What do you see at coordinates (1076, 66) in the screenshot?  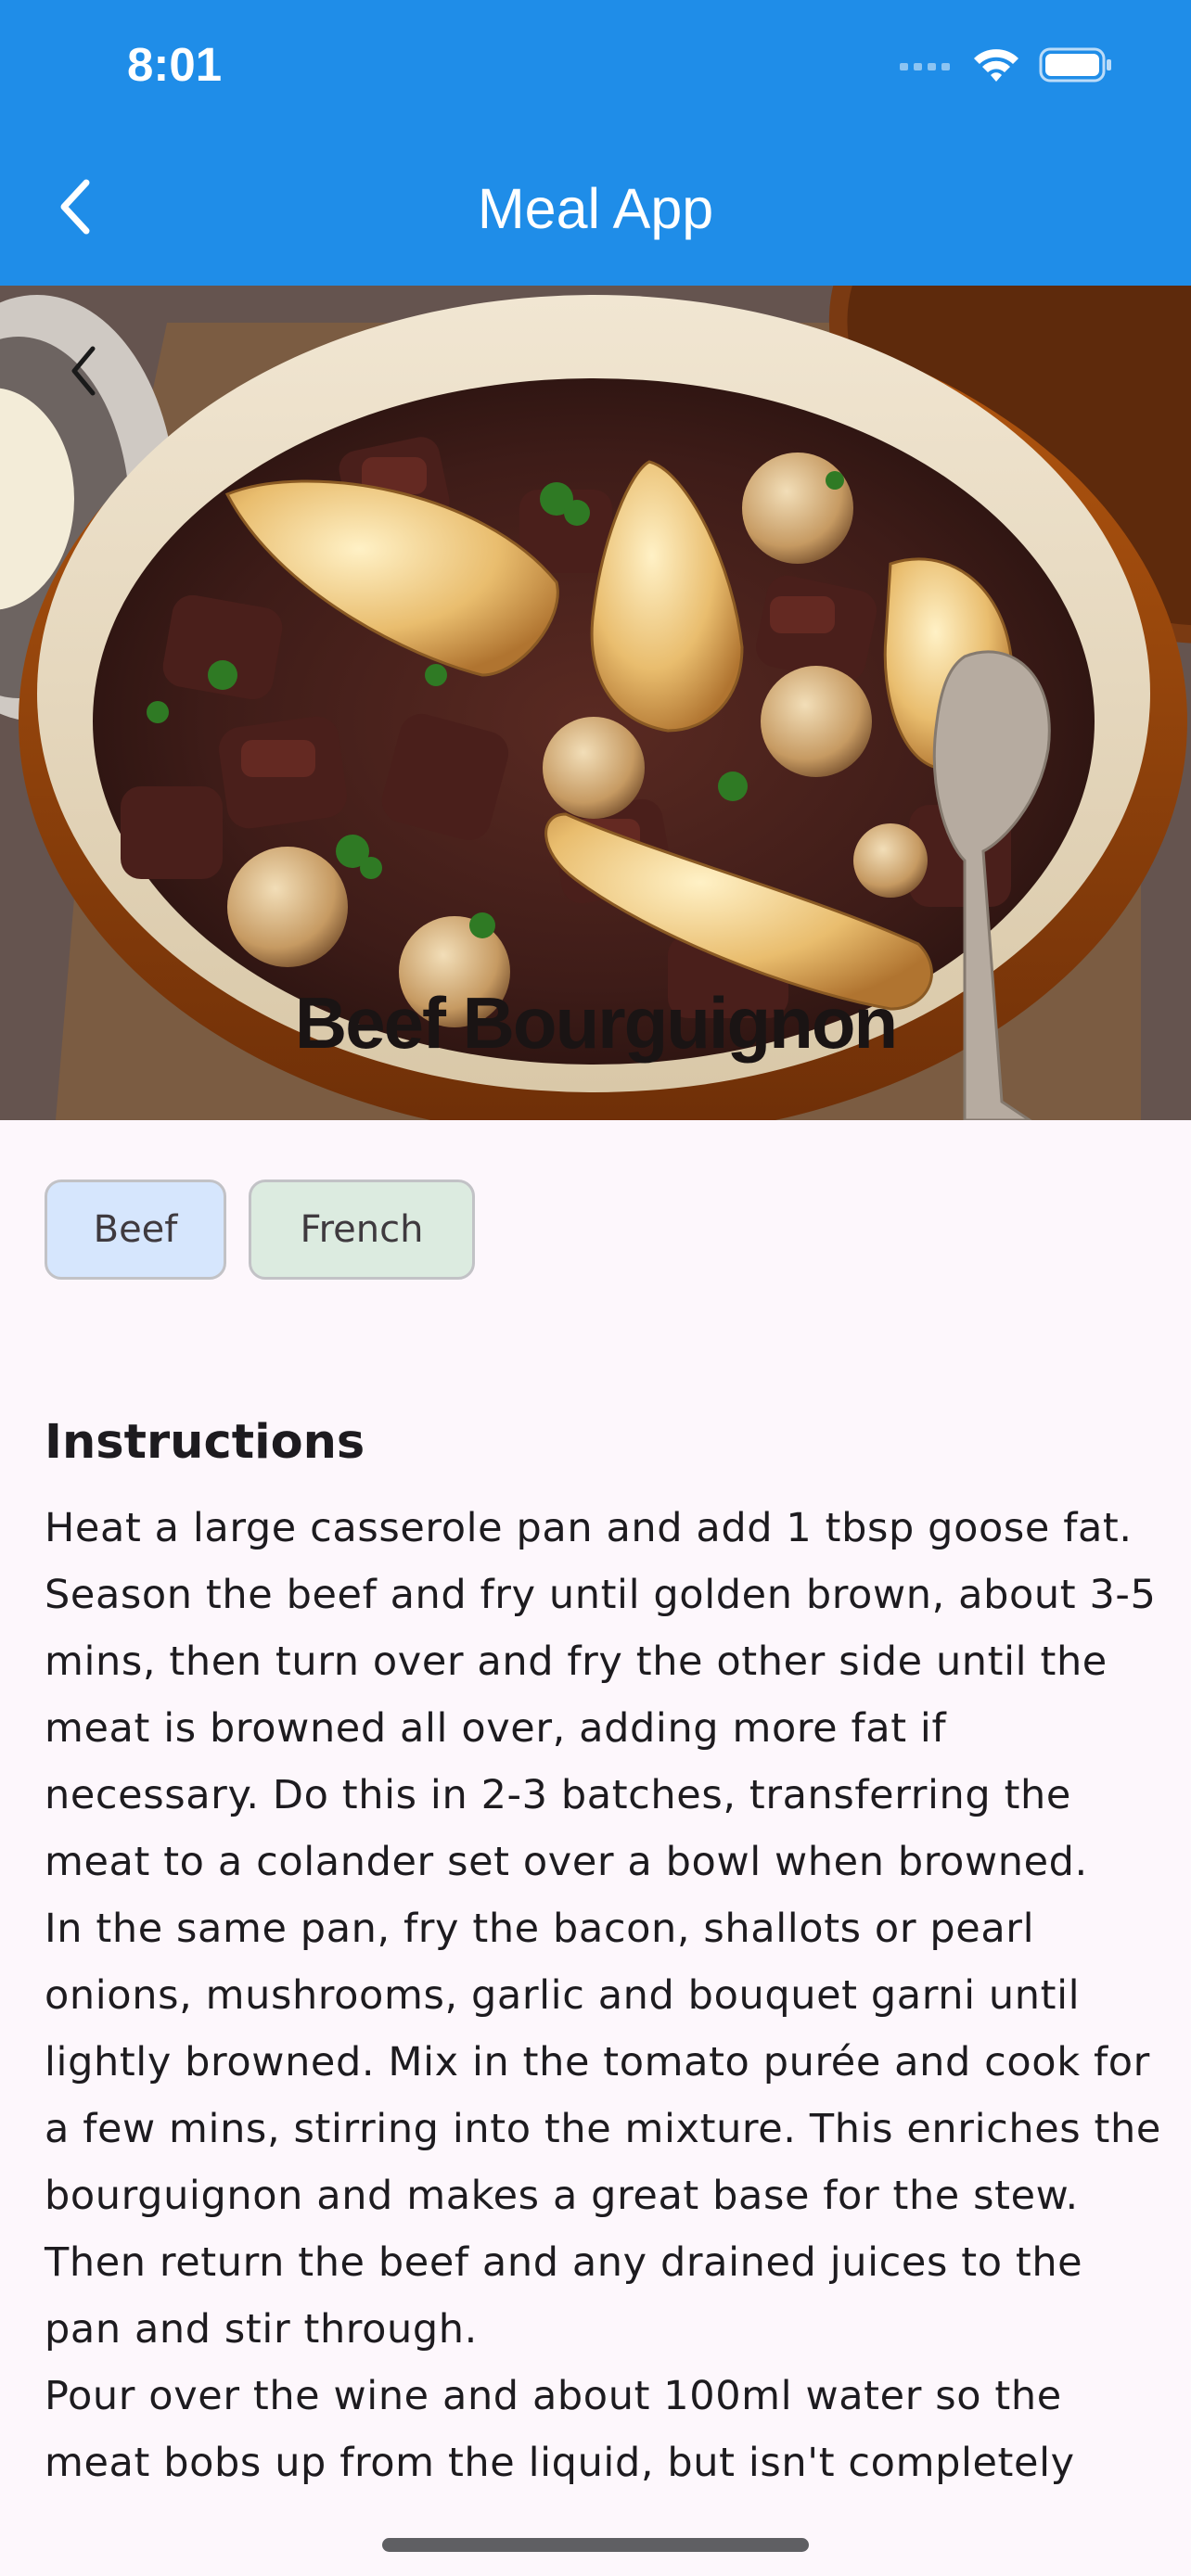 I see `battery-icon` at bounding box center [1076, 66].